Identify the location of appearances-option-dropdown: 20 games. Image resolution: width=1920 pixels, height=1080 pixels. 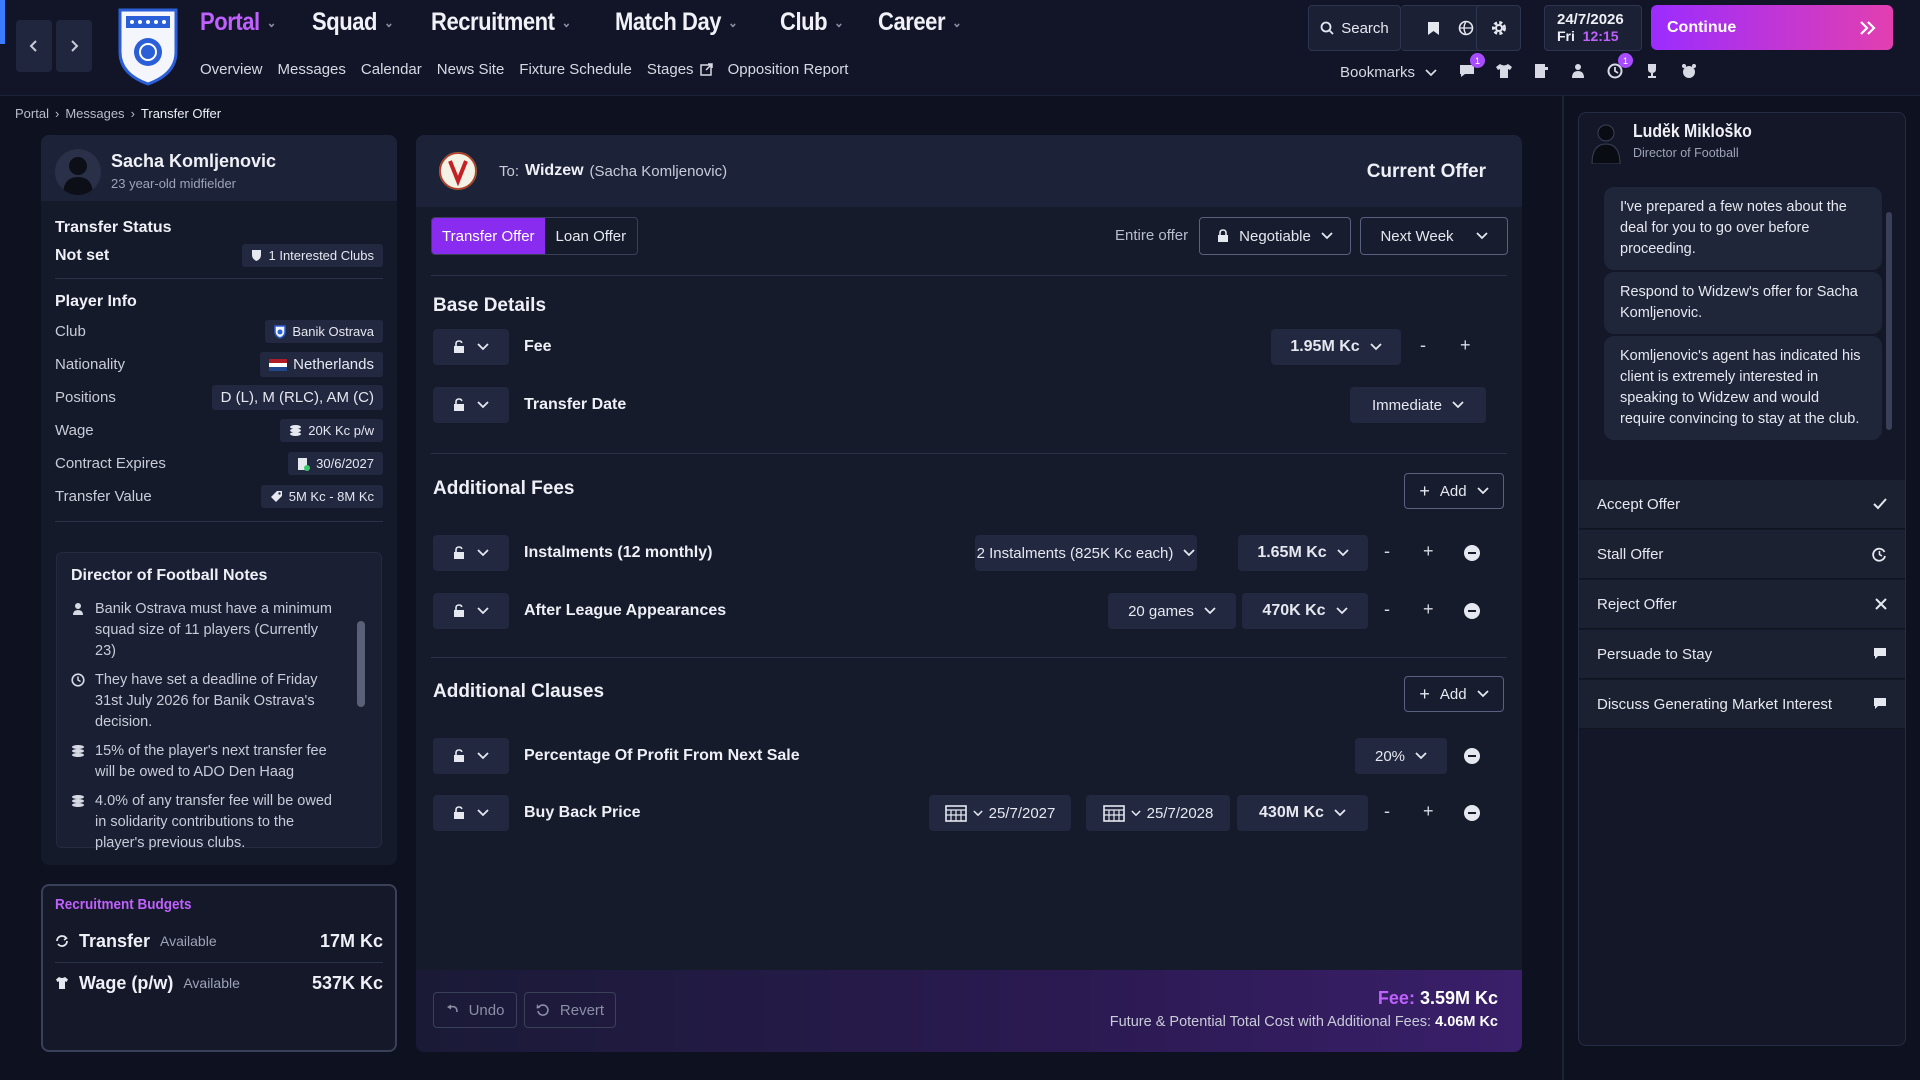
(1172, 611).